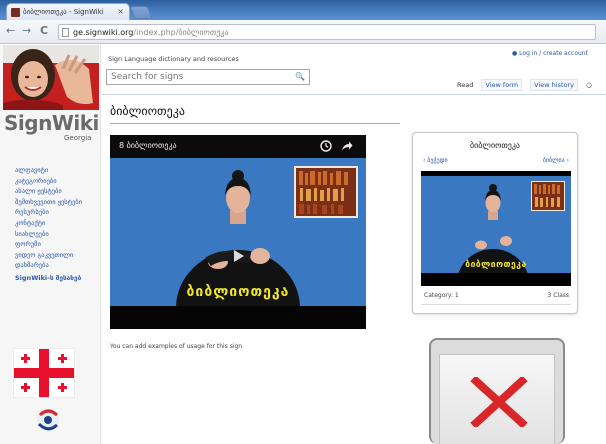  I want to click on login-link: ● Log in / create account, so click(550, 53).